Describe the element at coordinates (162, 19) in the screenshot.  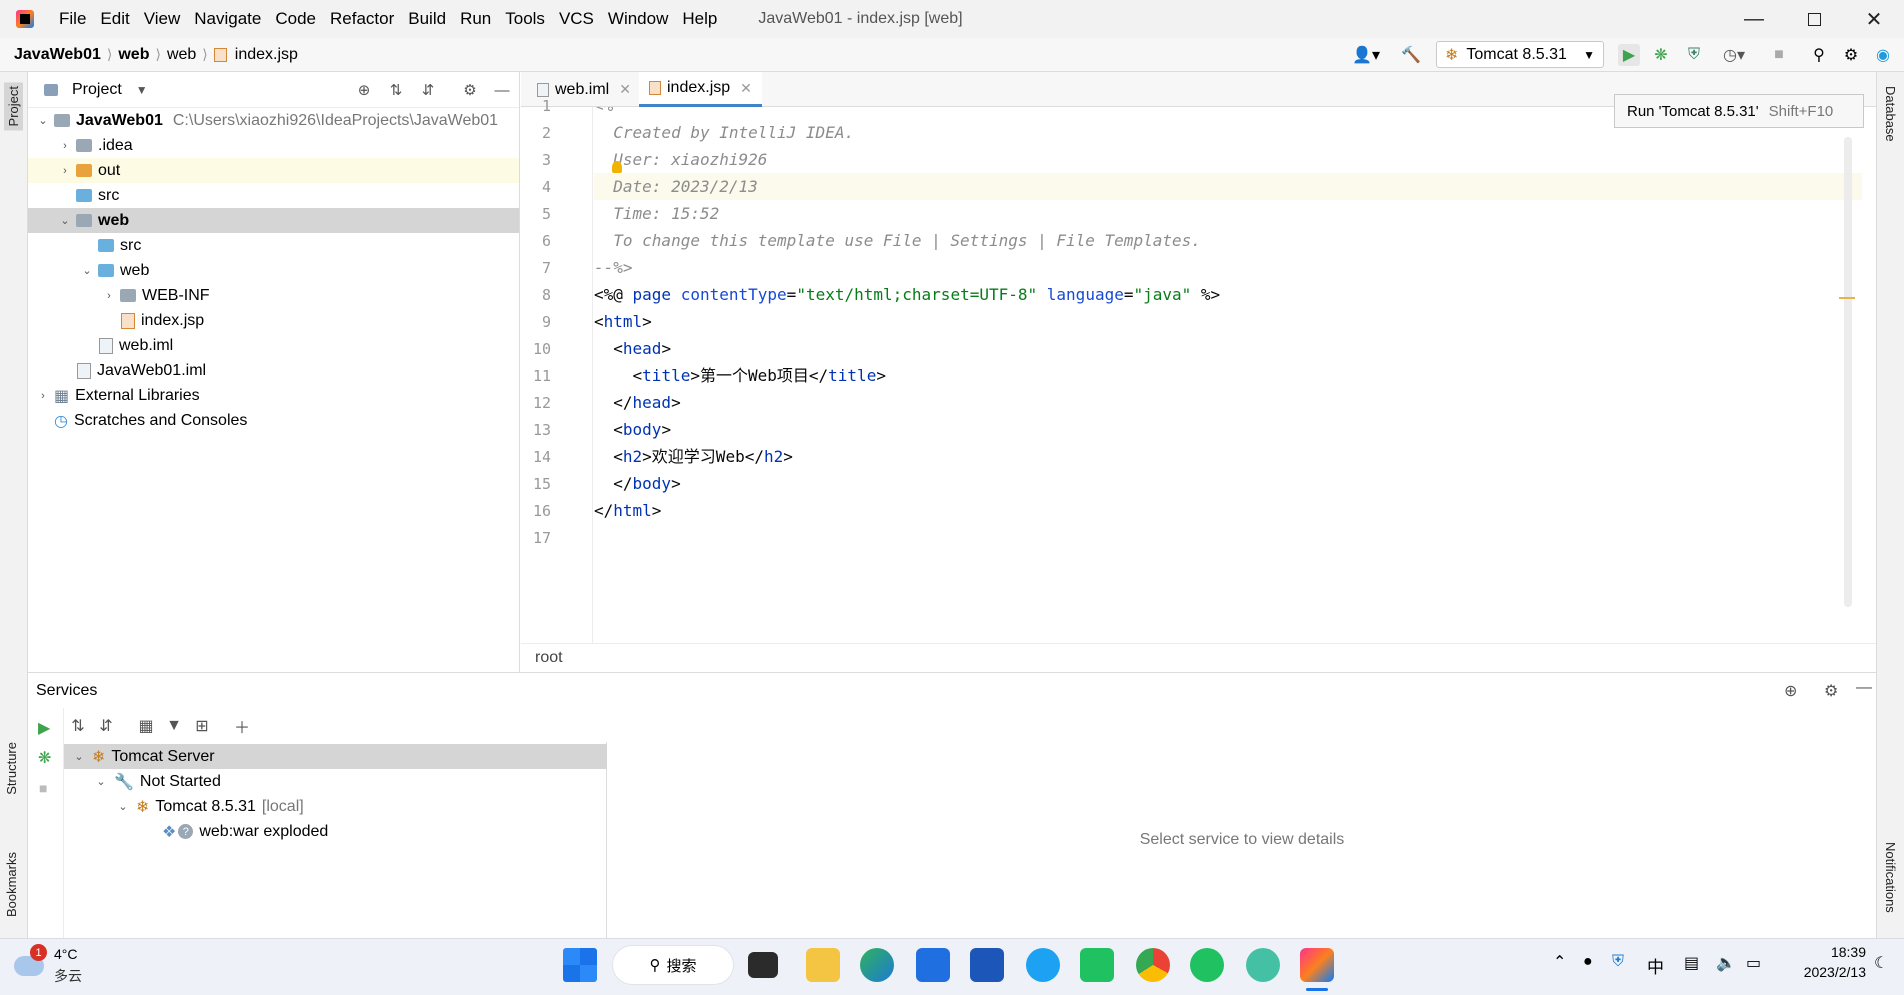
I see `menu-view: View` at that location.